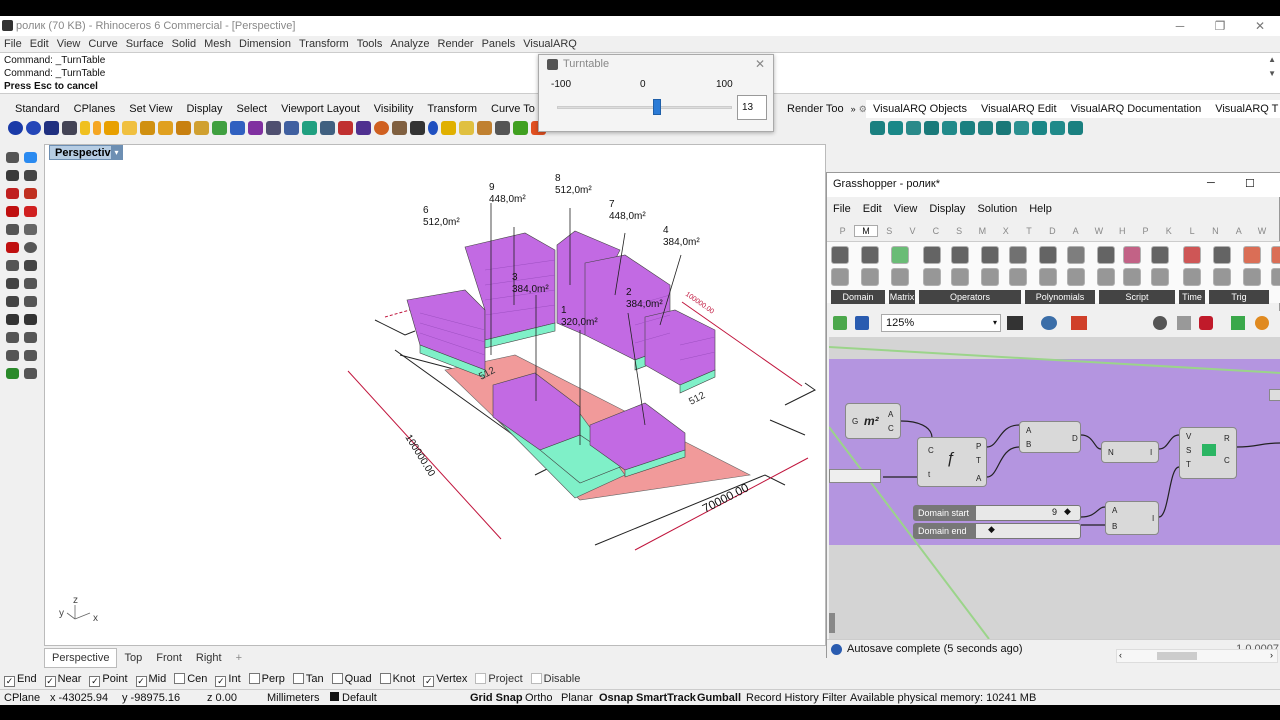 The height and width of the screenshot is (720, 1280). What do you see at coordinates (108, 680) in the screenshot?
I see `osnap-point: ✓ Point` at bounding box center [108, 680].